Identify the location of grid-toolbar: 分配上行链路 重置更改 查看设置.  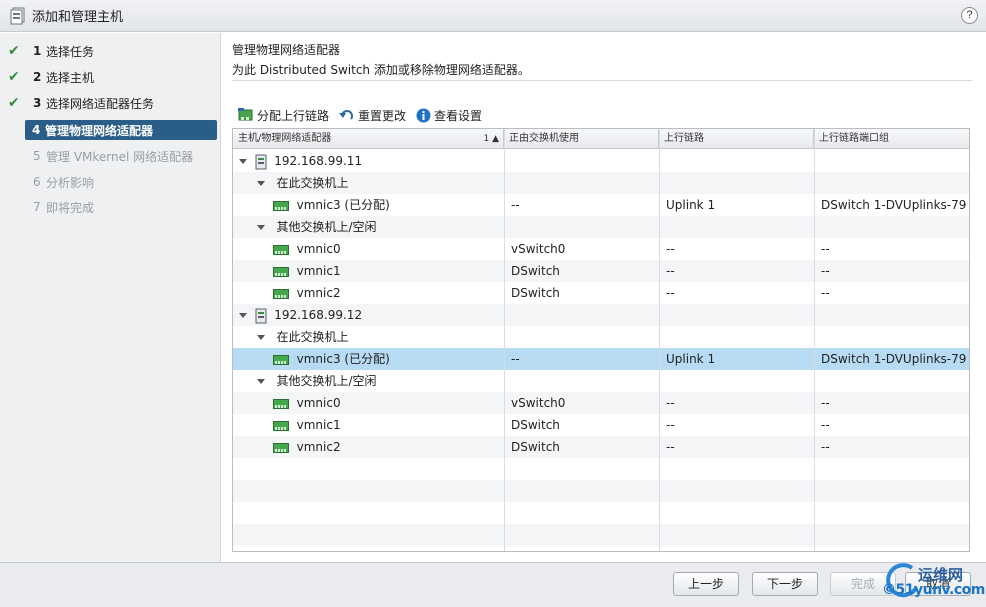
(365, 115).